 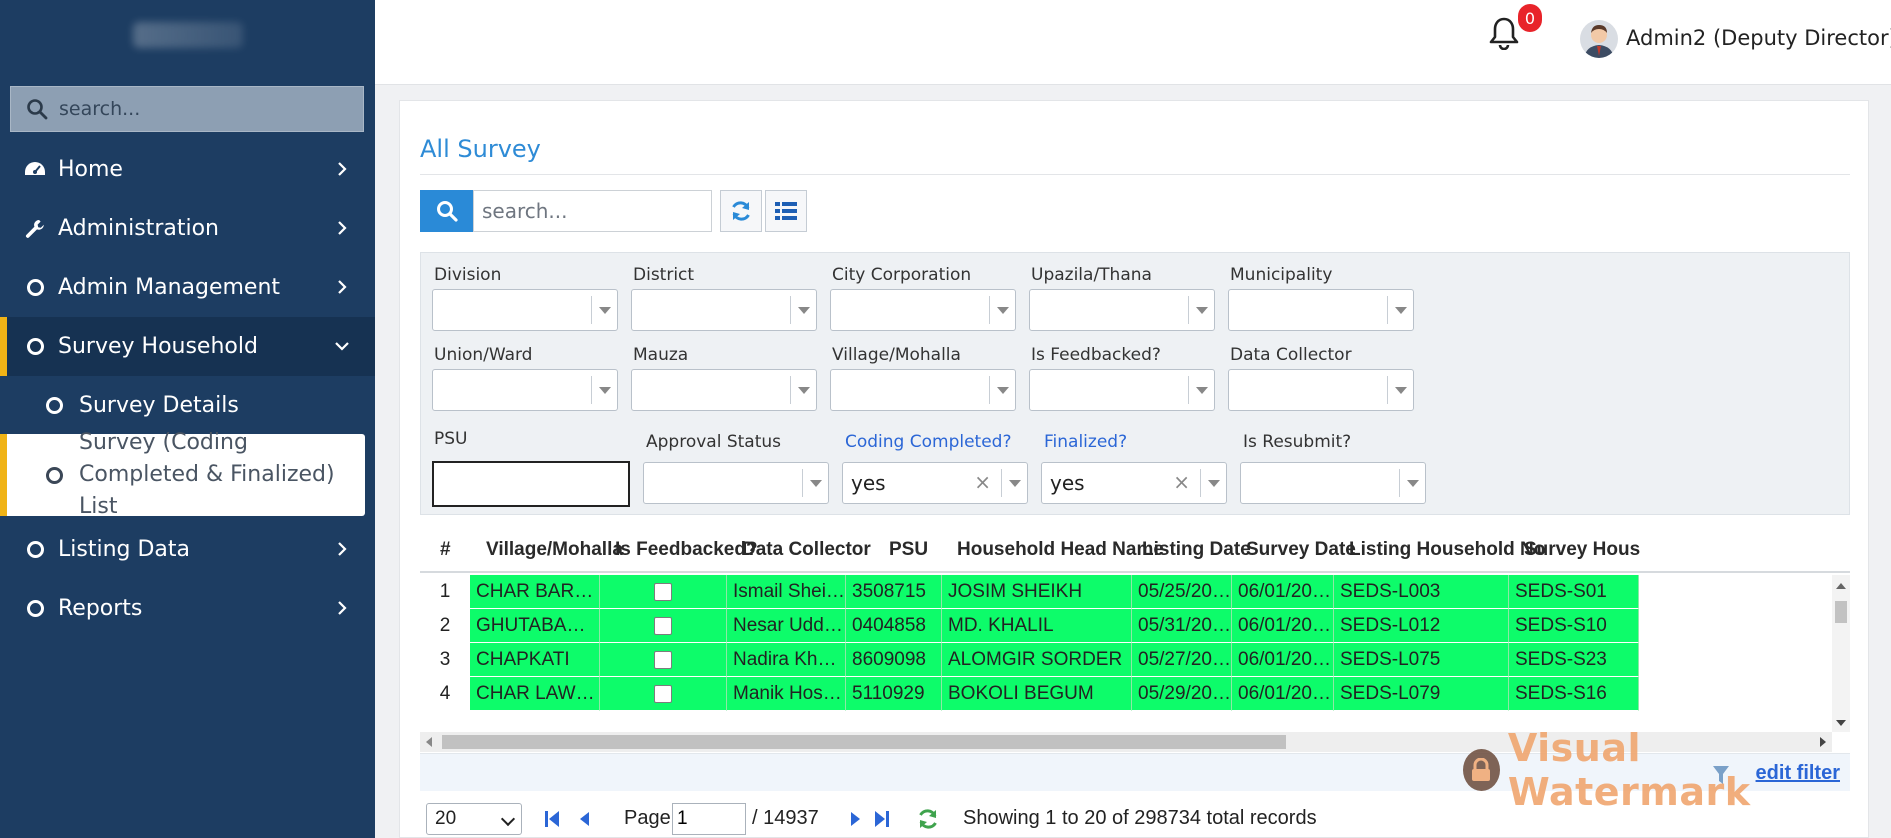 I want to click on app-logo, so click(x=187, y=35).